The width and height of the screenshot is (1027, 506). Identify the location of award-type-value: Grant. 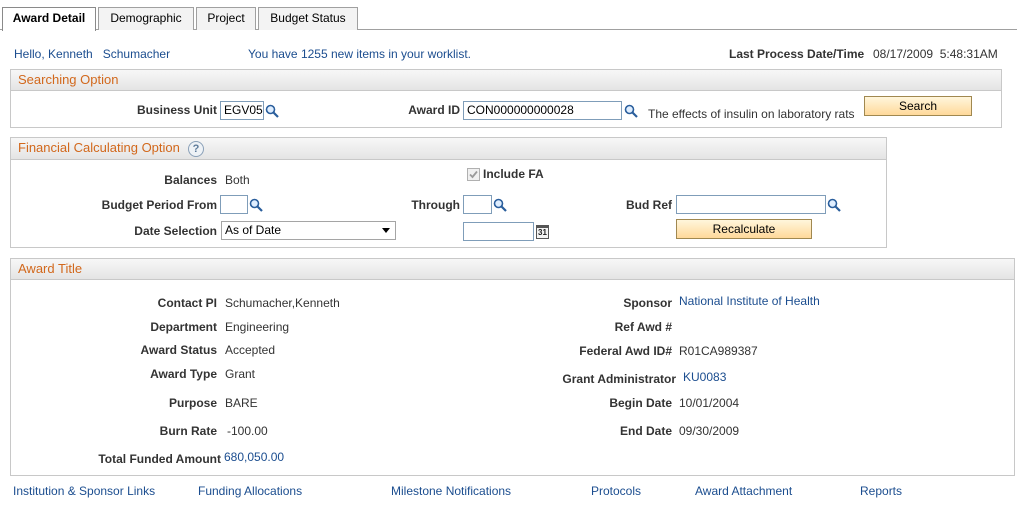
(240, 374).